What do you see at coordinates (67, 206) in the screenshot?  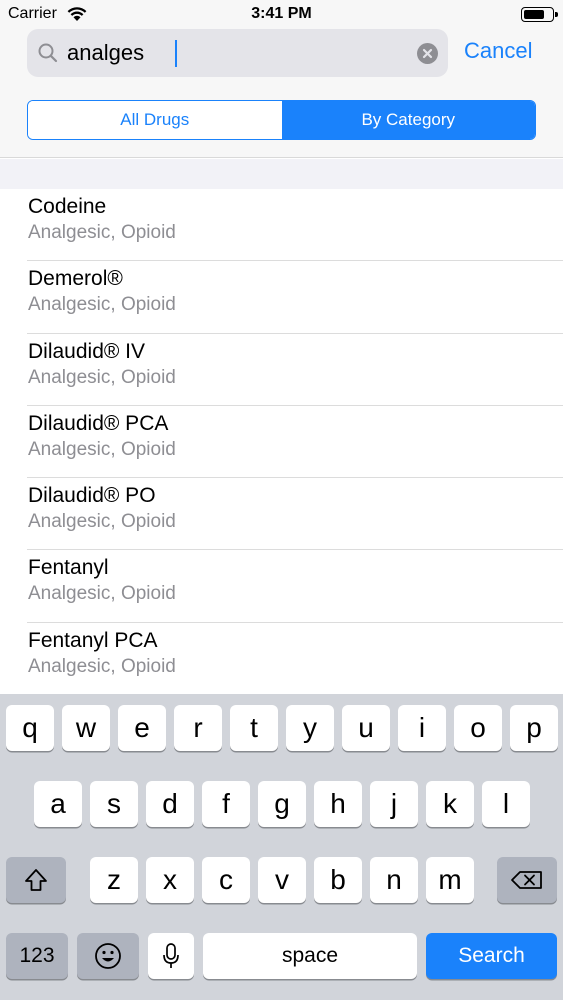 I see `drug-name: Codeine` at bounding box center [67, 206].